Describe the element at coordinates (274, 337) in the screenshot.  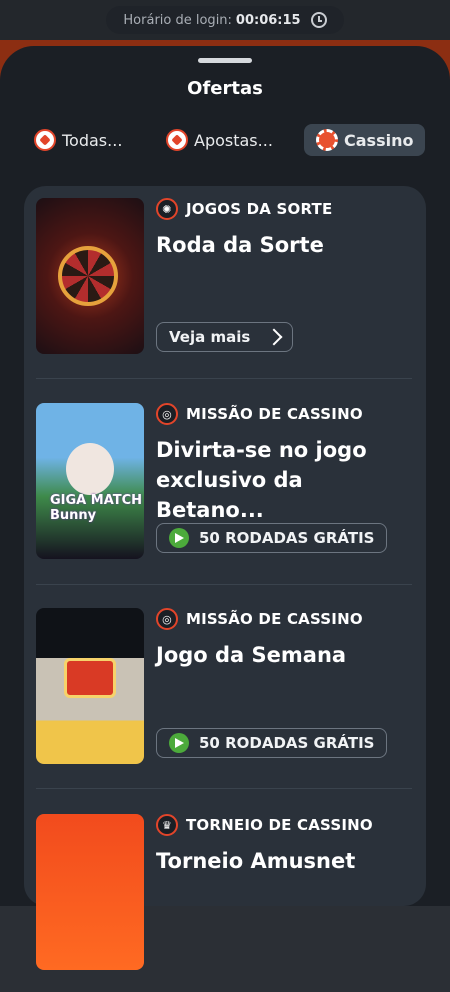
I see `chevron-right-icon` at that location.